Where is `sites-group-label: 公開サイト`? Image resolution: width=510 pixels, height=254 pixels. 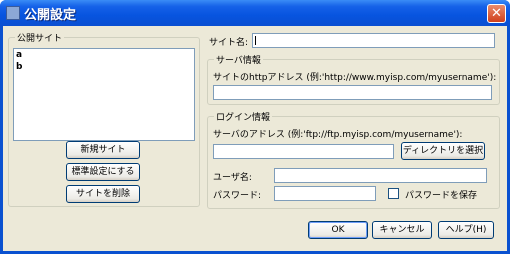
sites-group-label: 公開サイト is located at coordinates (40, 37).